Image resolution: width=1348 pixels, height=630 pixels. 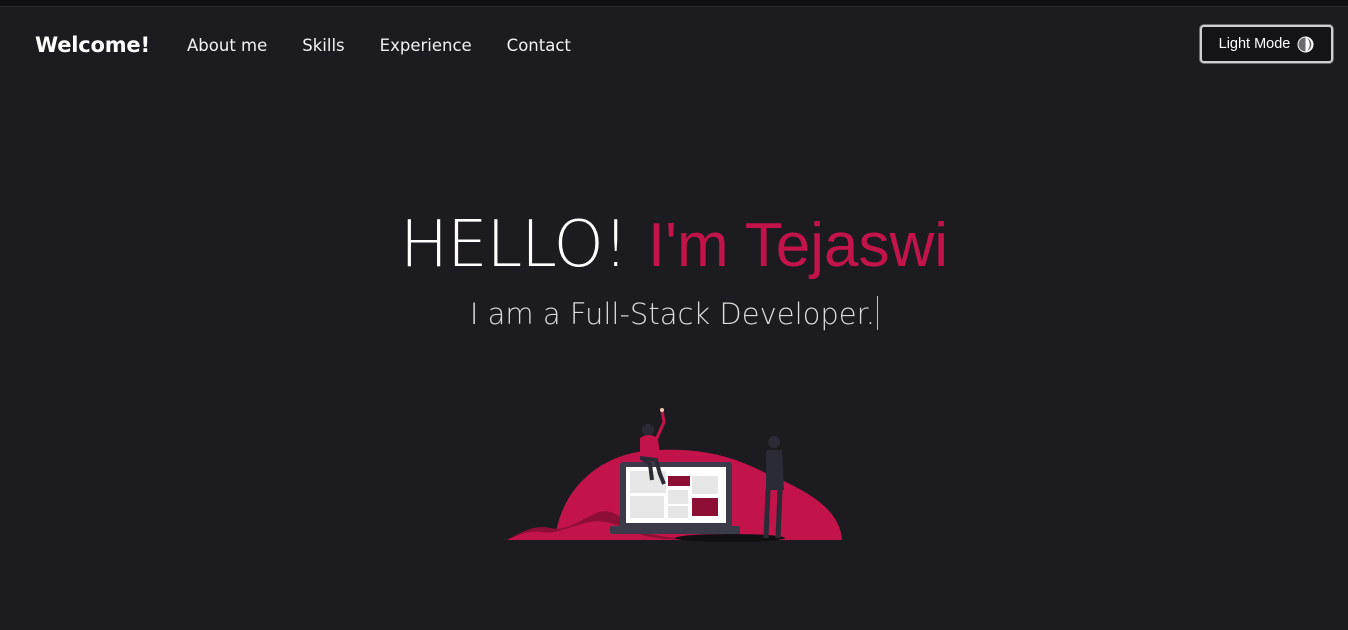 What do you see at coordinates (514, 245) in the screenshot?
I see `hero-greeting: HELLO!` at bounding box center [514, 245].